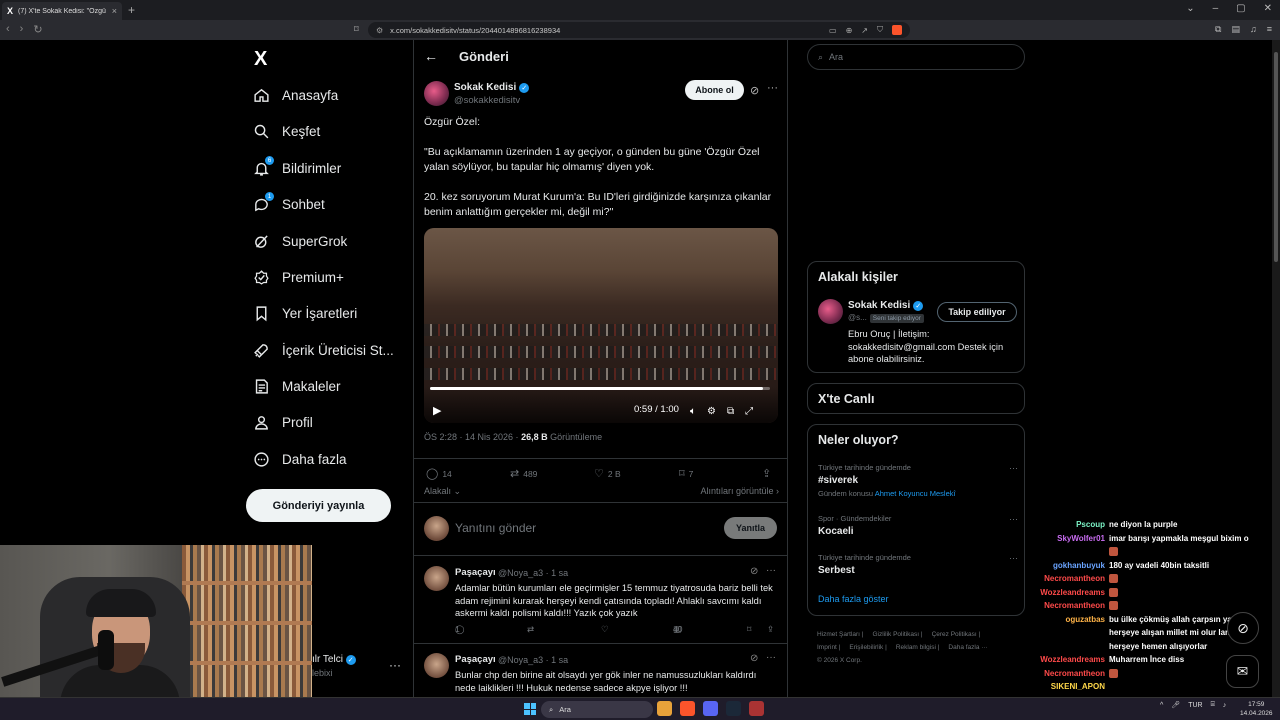  What do you see at coordinates (487, 100) in the screenshot?
I see `author-handle: @sokakkedisitv` at bounding box center [487, 100].